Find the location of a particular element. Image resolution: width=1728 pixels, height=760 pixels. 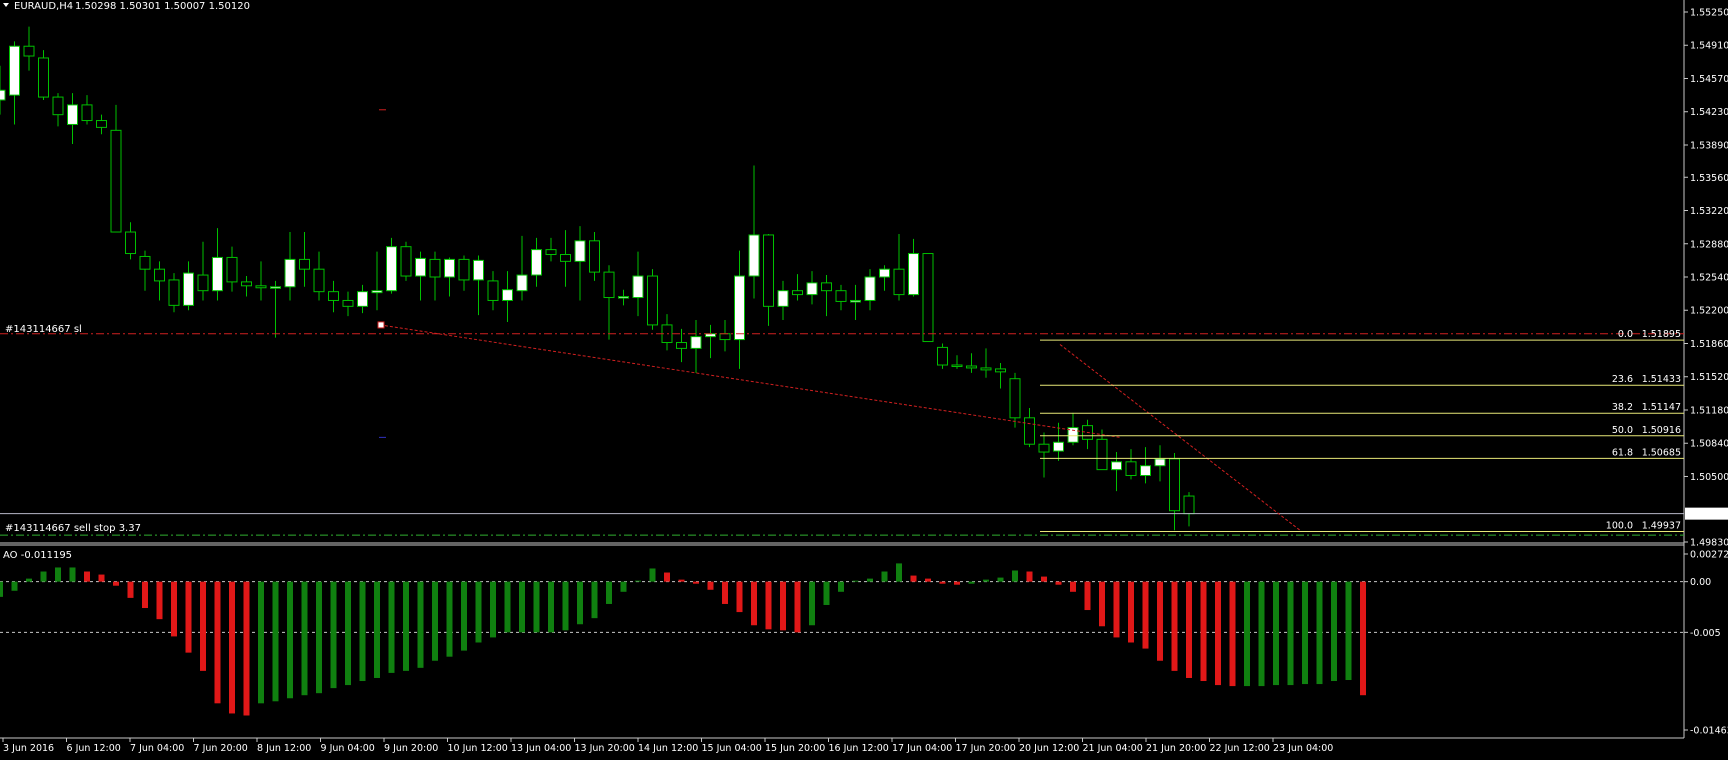

time-tick-label: 7 Jun 20:00 is located at coordinates (221, 748).